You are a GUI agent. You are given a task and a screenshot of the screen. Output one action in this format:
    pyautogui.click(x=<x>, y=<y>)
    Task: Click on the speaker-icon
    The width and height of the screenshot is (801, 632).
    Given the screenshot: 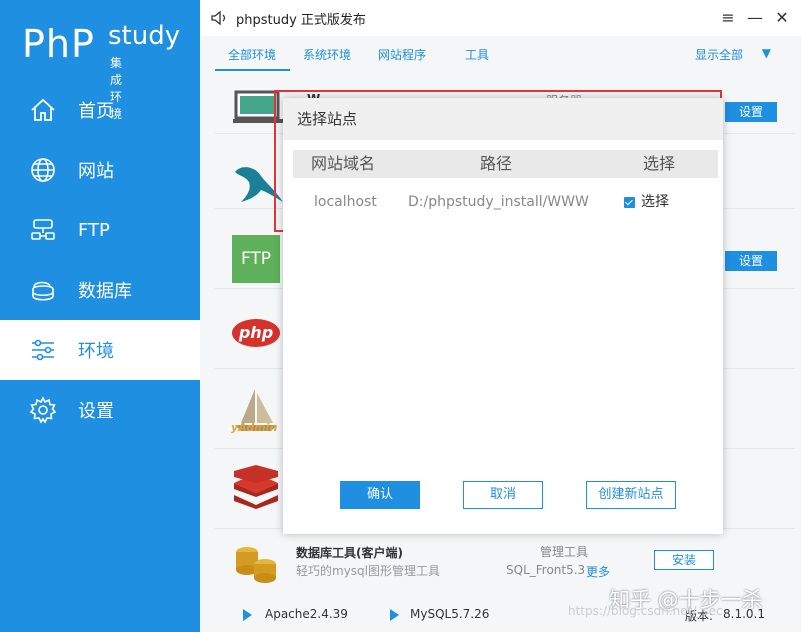 What is the action you would take?
    pyautogui.click(x=219, y=18)
    